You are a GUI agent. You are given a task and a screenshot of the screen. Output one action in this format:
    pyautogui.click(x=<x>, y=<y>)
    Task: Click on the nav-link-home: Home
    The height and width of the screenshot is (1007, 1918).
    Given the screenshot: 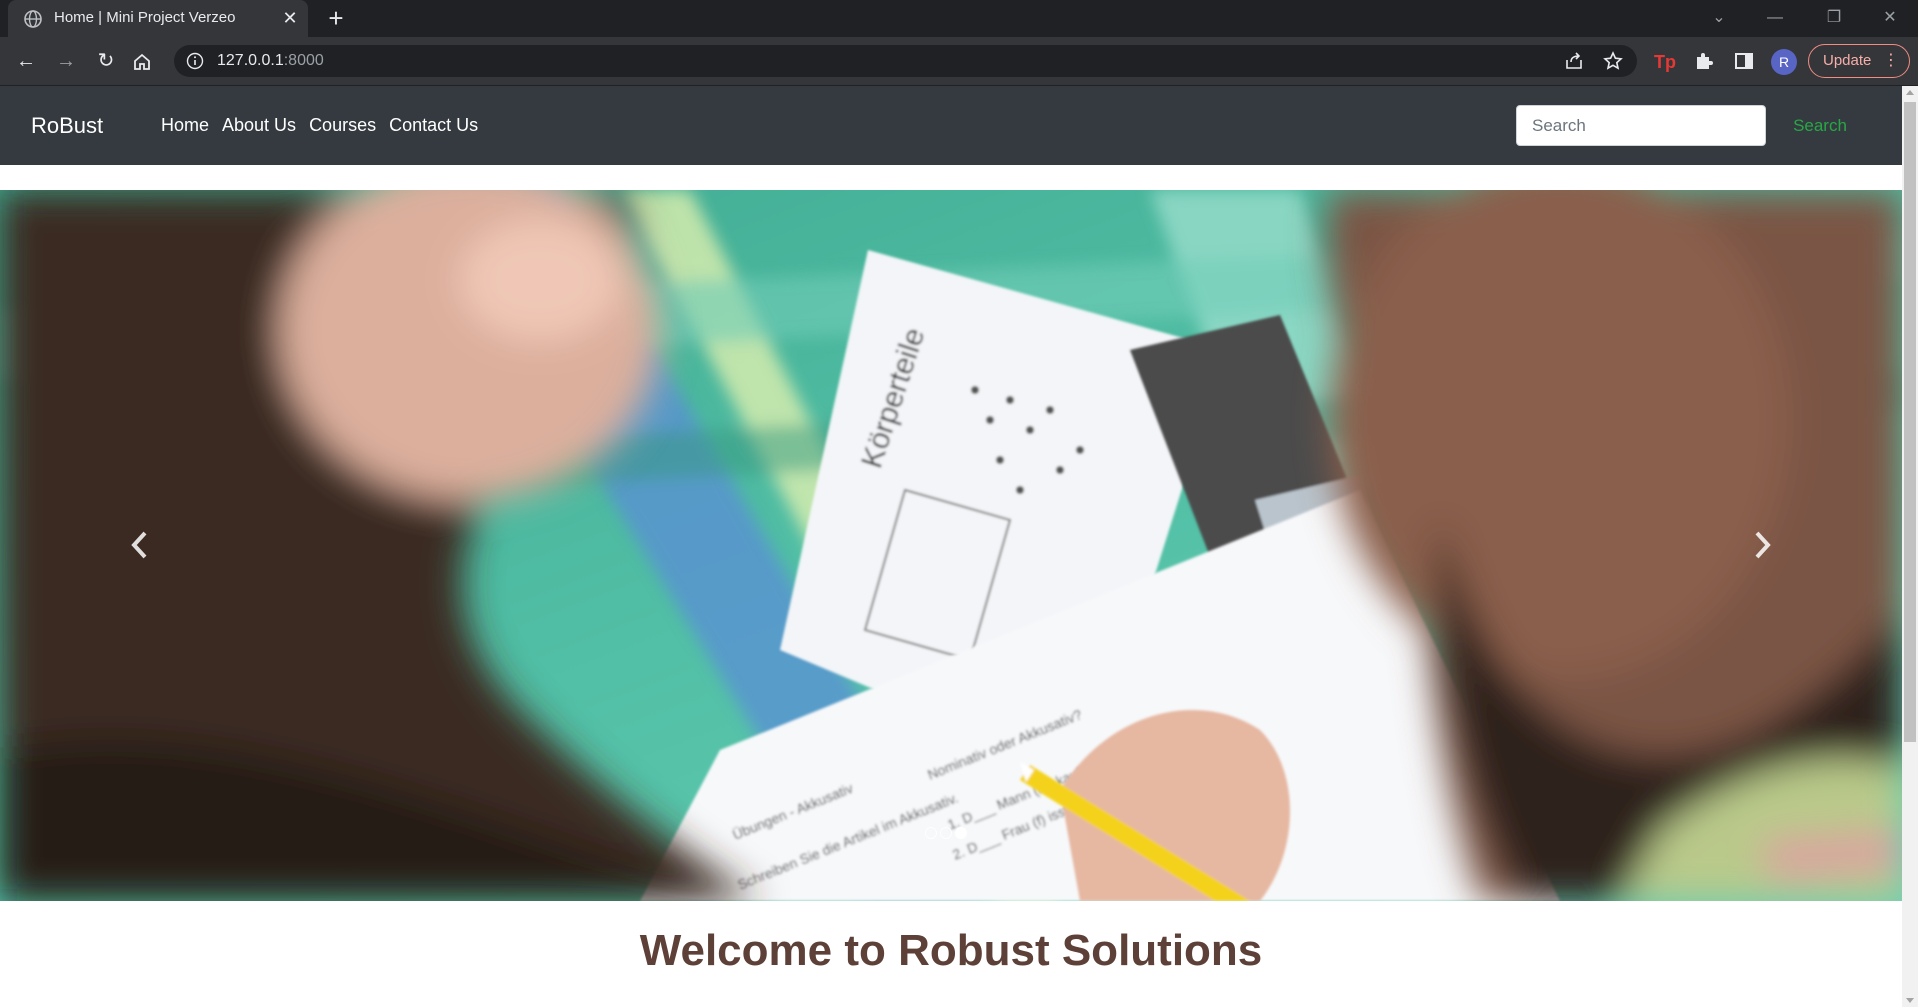 What is the action you would take?
    pyautogui.click(x=185, y=125)
    